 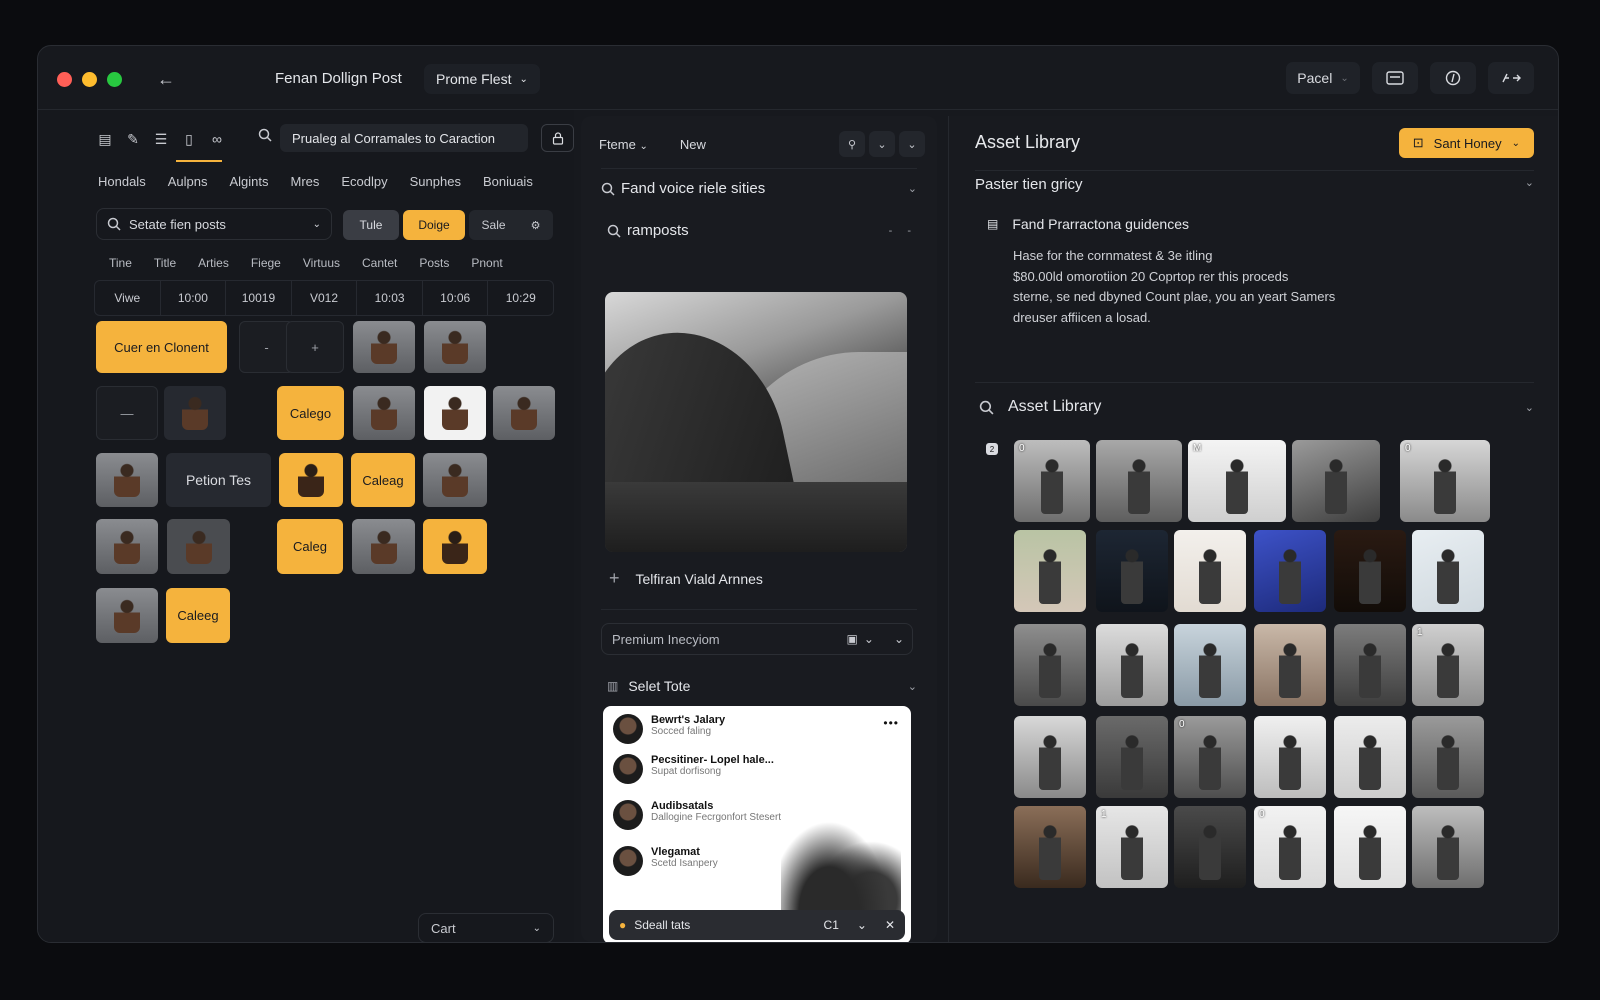 What do you see at coordinates (1254, 184) in the screenshot?
I see `policy-section-header: Paster tien gricy ⌄` at bounding box center [1254, 184].